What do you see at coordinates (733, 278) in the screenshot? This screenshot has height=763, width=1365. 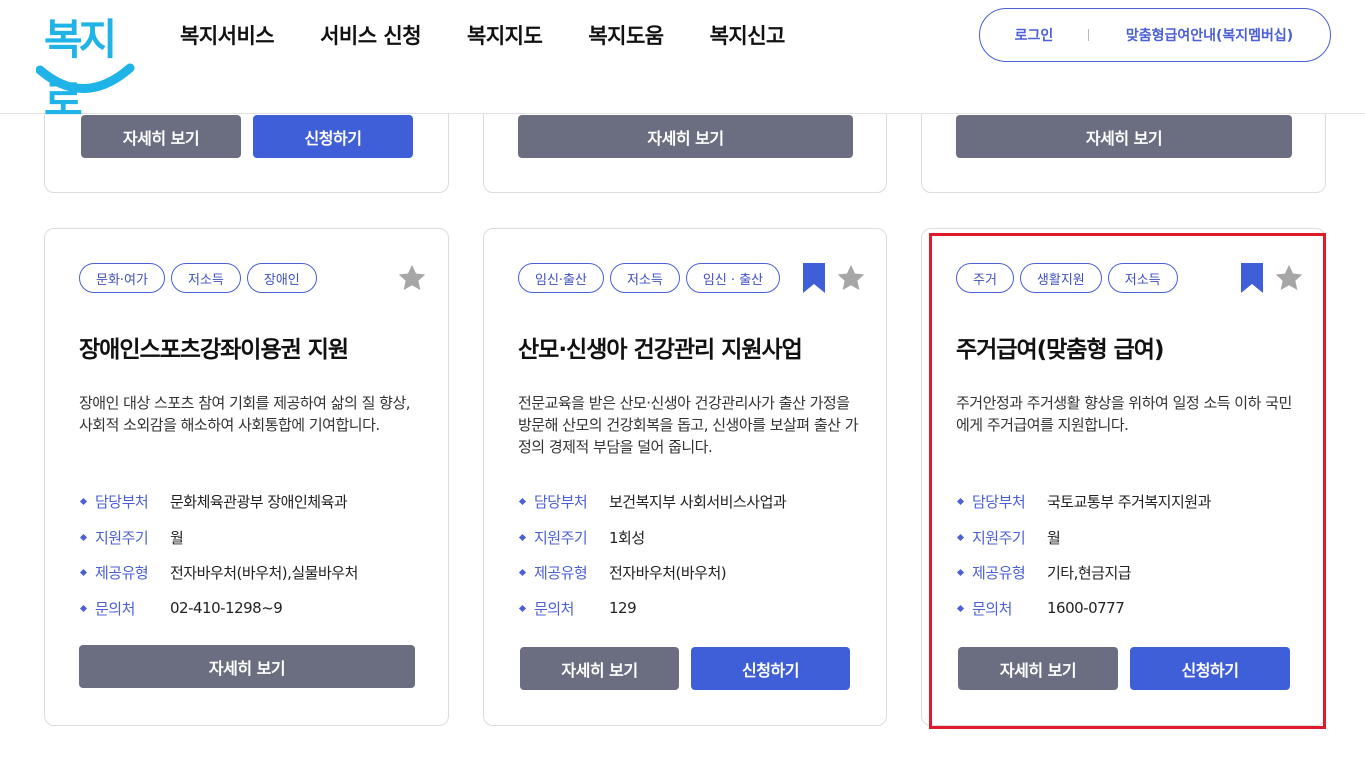 I see `tag: 임신 · 출산` at bounding box center [733, 278].